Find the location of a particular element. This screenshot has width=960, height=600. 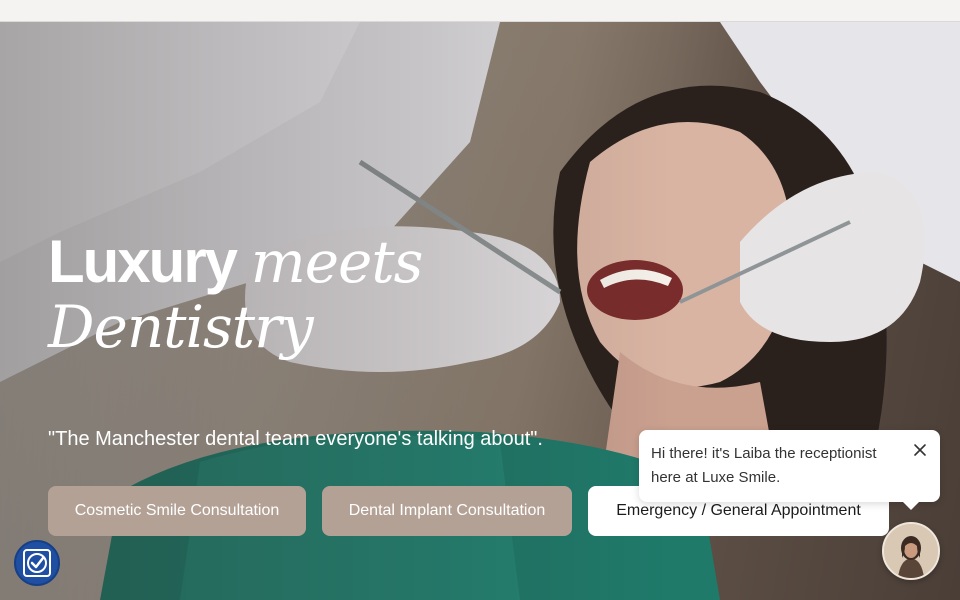

accessibility-button is located at coordinates (37, 563).